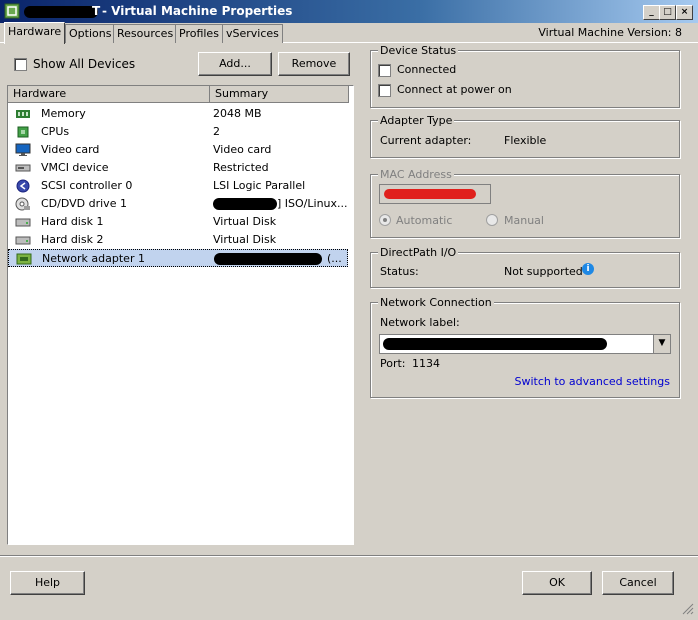 This screenshot has width=698, height=620. Describe the element at coordinates (216, 131) in the screenshot. I see `row-summary: 2` at that location.